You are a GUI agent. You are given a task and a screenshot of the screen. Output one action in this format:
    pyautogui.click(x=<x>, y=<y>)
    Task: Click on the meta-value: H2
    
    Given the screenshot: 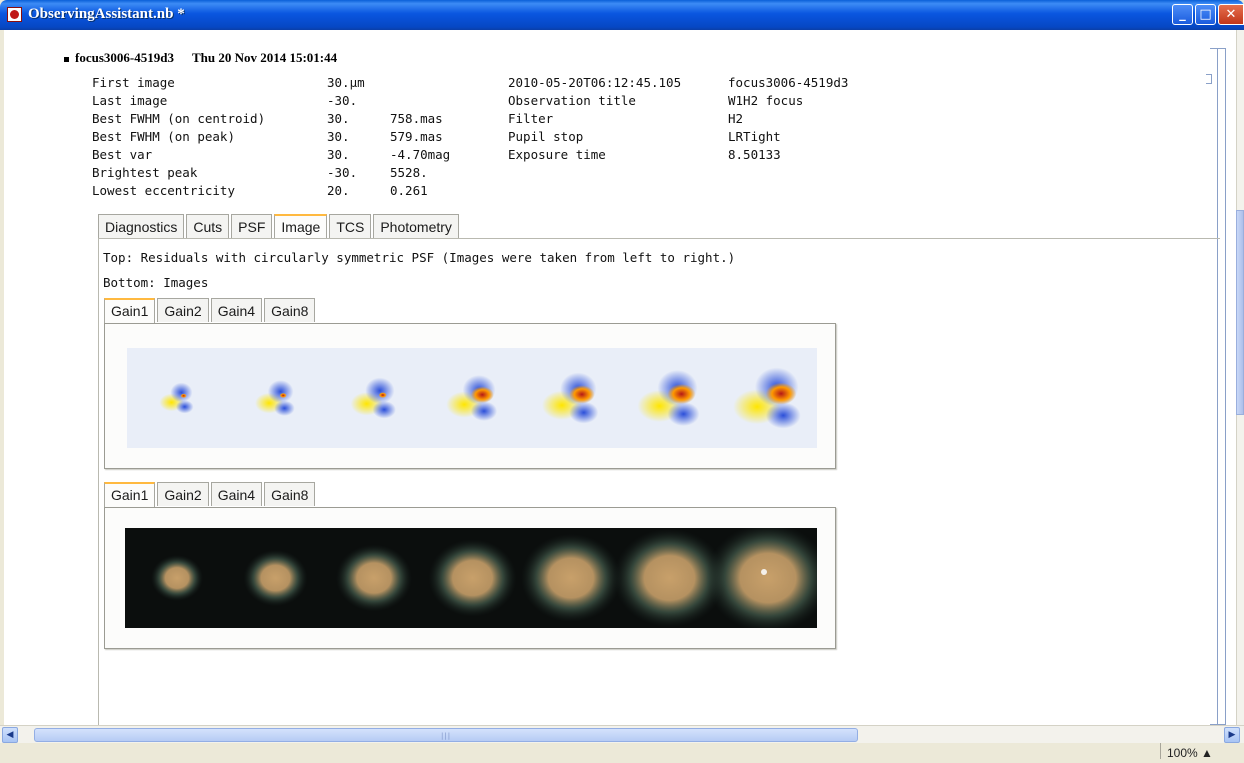 What is the action you would take?
    pyautogui.click(x=736, y=118)
    